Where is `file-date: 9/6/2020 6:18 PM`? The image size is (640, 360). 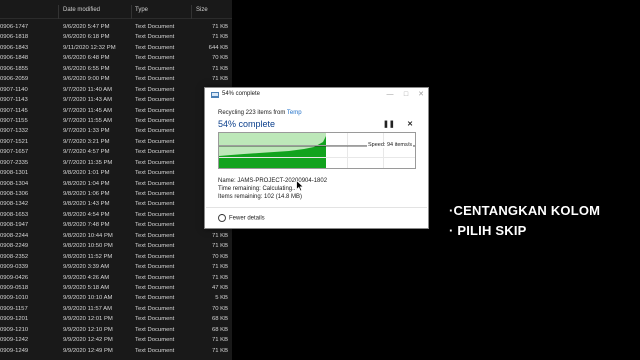 file-date: 9/6/2020 6:18 PM is located at coordinates (86, 37).